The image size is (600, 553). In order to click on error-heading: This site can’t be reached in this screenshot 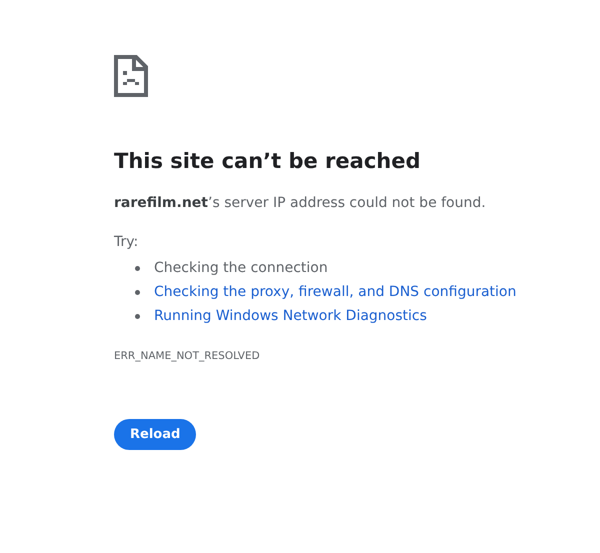, I will do `click(268, 161)`.